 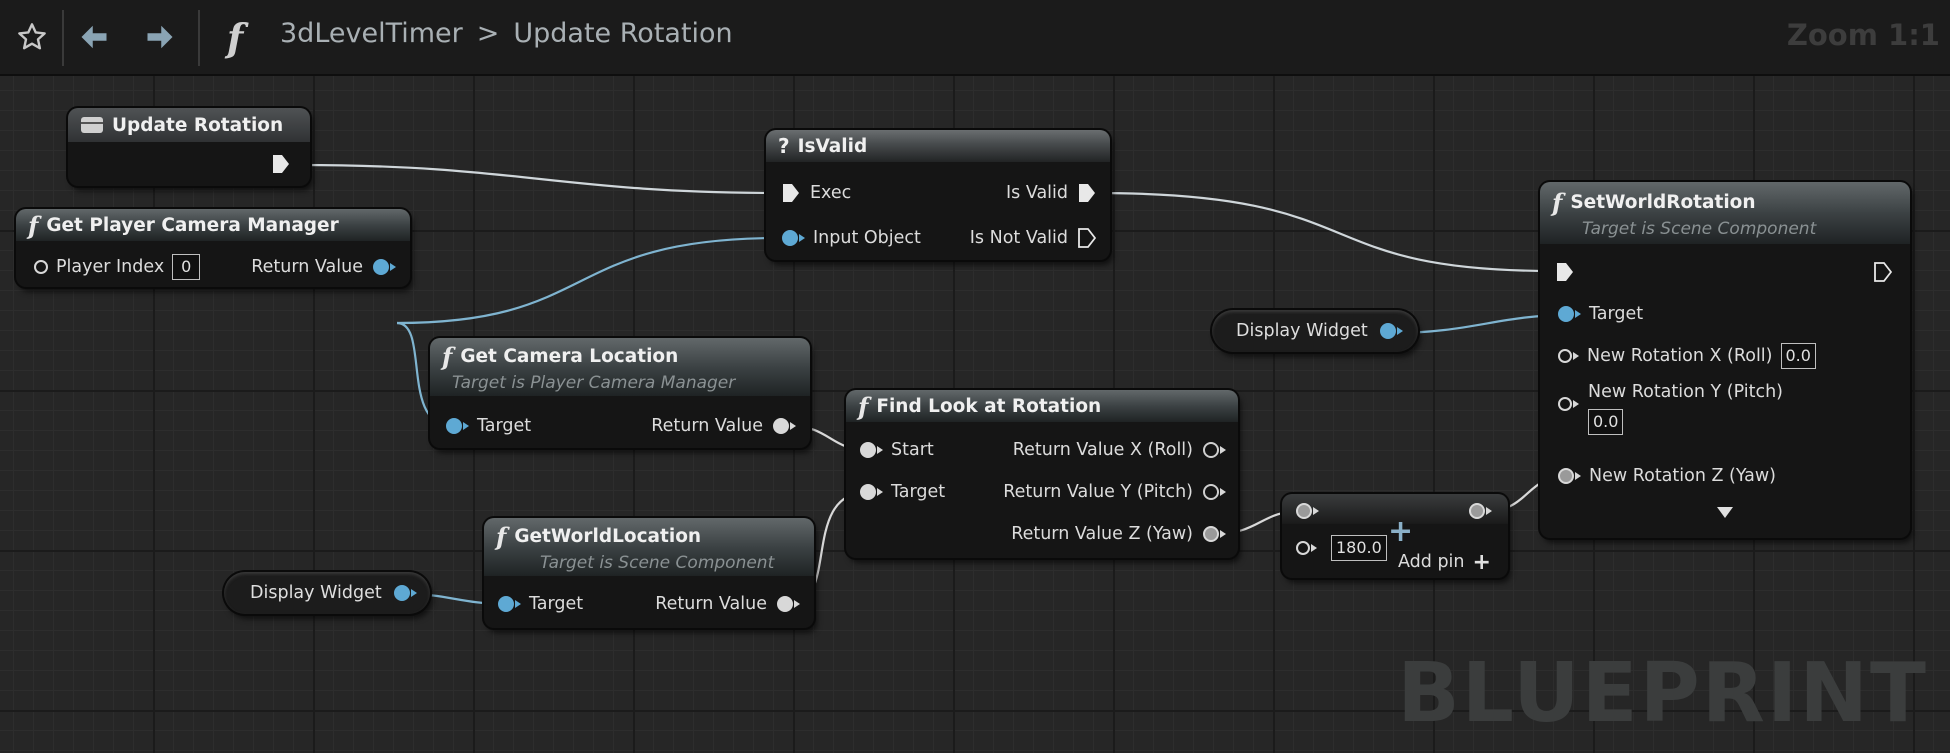 I want to click on node-title: Get Camera Location, so click(x=569, y=356).